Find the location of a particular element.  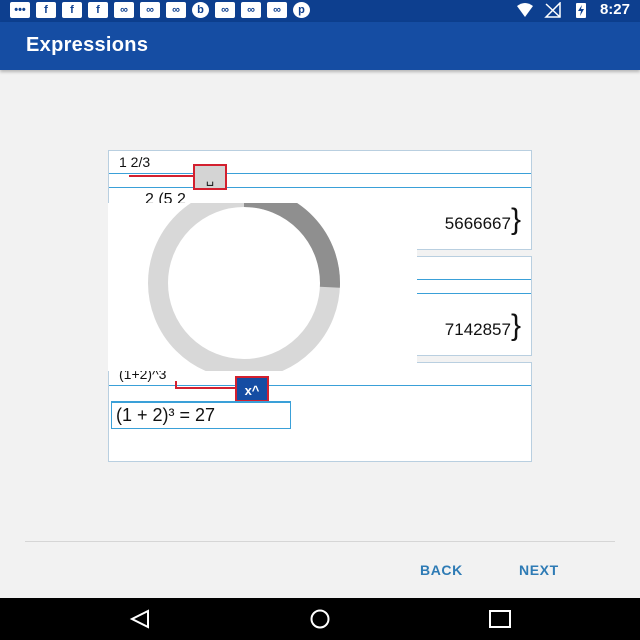

loading-overlay is located at coordinates (262, 283).